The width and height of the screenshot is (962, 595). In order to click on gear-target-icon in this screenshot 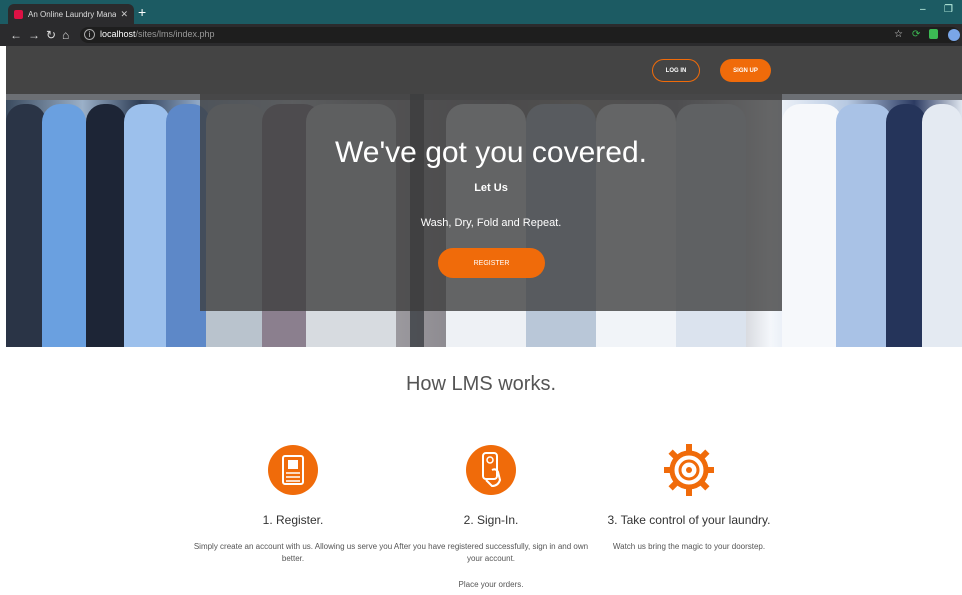, I will do `click(689, 470)`.